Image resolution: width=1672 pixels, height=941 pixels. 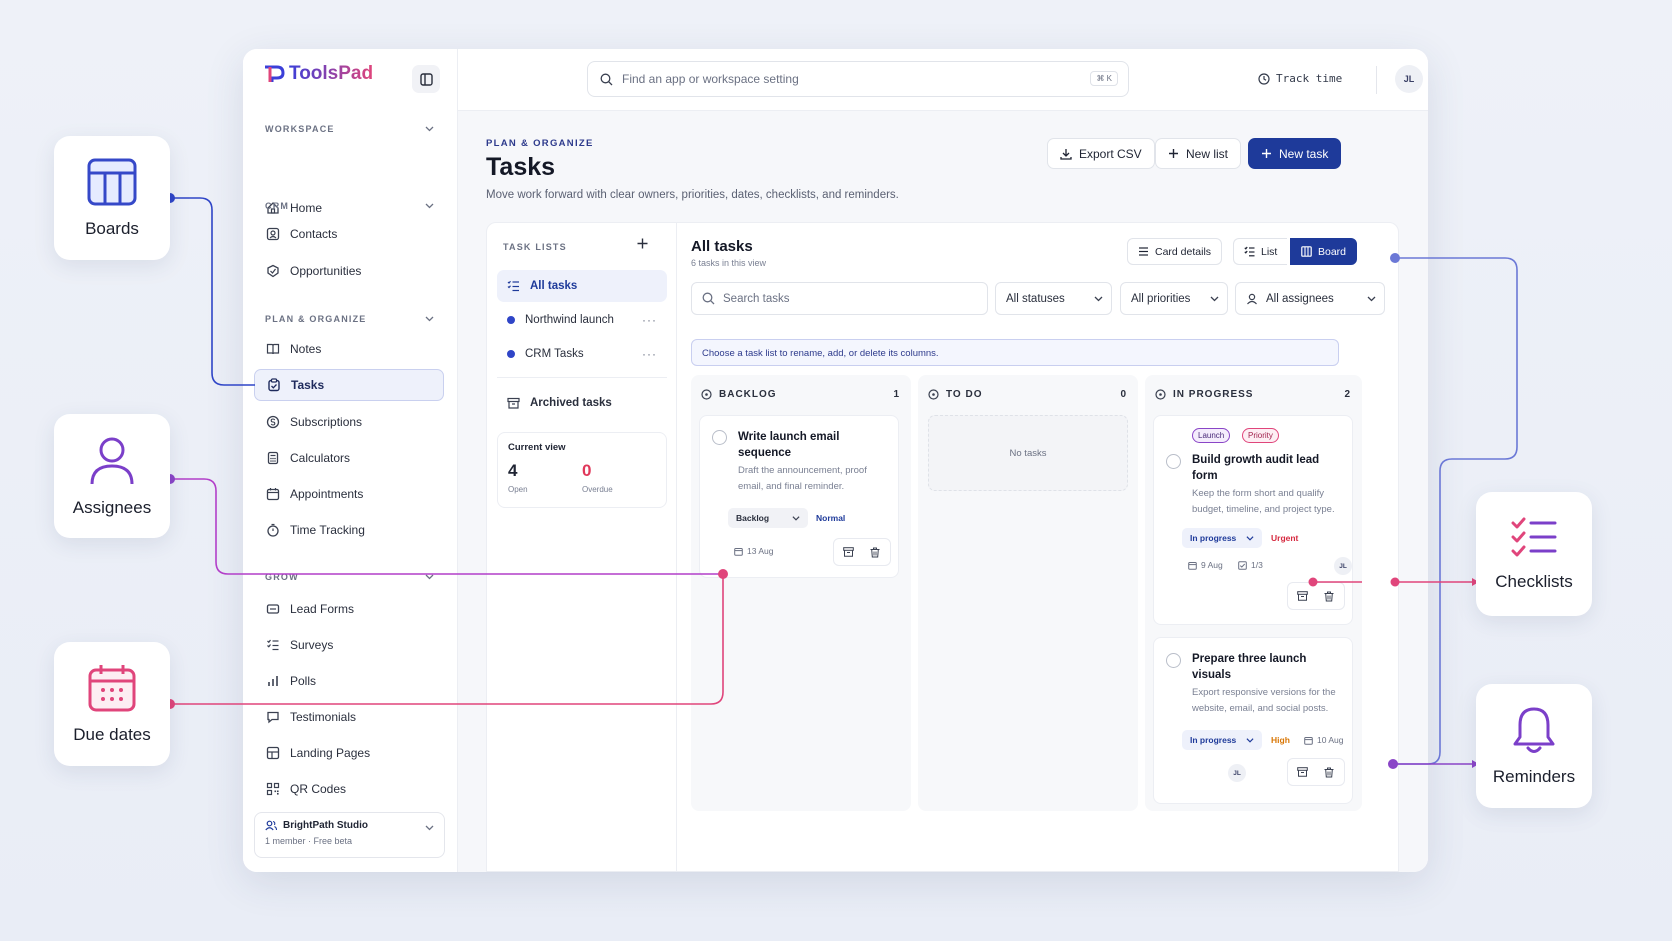 What do you see at coordinates (1174, 298) in the screenshot?
I see `priority-filter-select: All priorities` at bounding box center [1174, 298].